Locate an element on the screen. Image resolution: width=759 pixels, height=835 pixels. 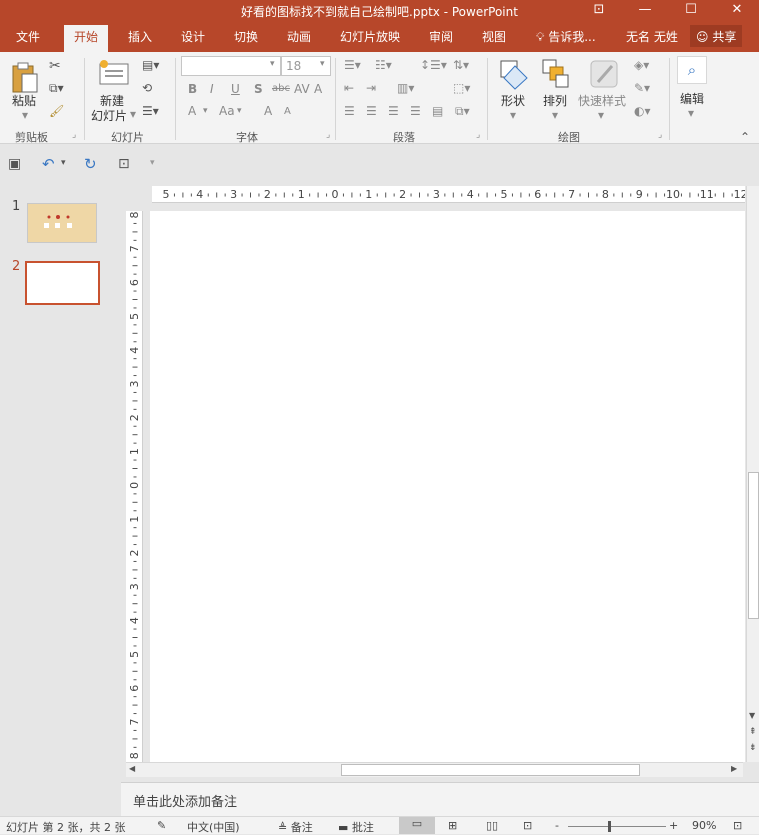
distributed-icon: ▤ is located at coordinates (437, 111).